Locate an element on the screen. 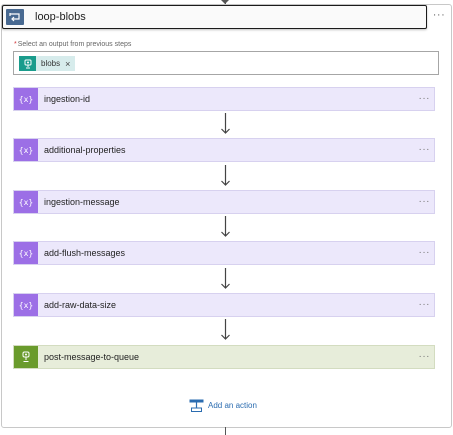  action-title: additional-properties is located at coordinates (85, 150).